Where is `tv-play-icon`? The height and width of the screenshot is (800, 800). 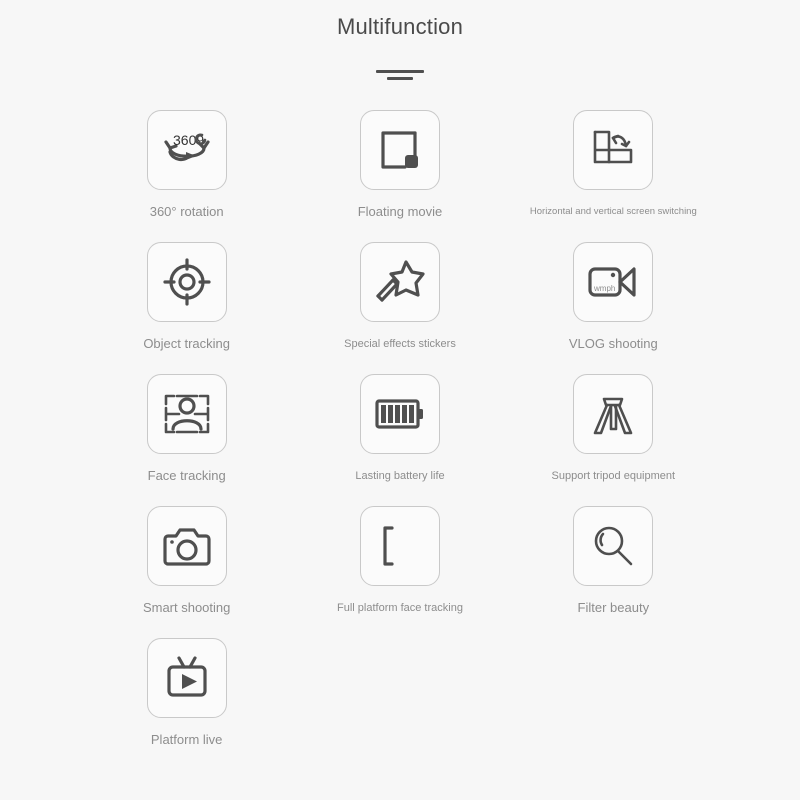
tv-play-icon is located at coordinates (186, 678).